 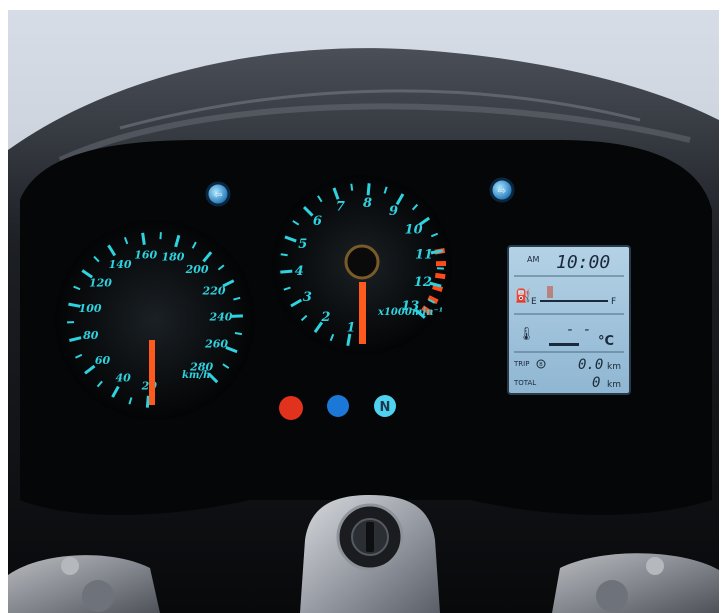 What do you see at coordinates (291, 408) in the screenshot?
I see `warning-lamp` at bounding box center [291, 408].